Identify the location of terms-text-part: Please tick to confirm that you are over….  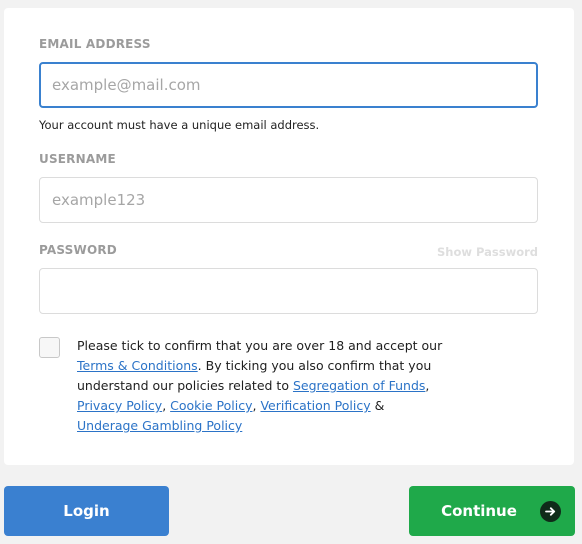
(260, 345).